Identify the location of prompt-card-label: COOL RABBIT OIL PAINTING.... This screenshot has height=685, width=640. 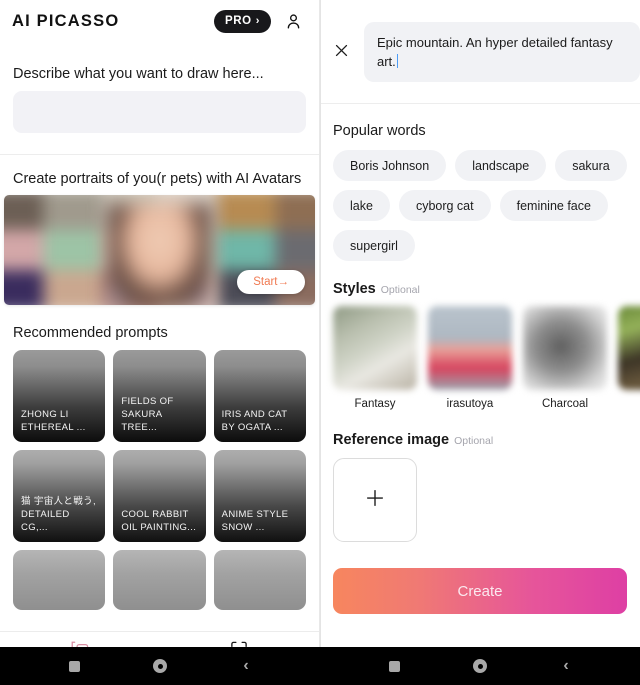
(159, 521).